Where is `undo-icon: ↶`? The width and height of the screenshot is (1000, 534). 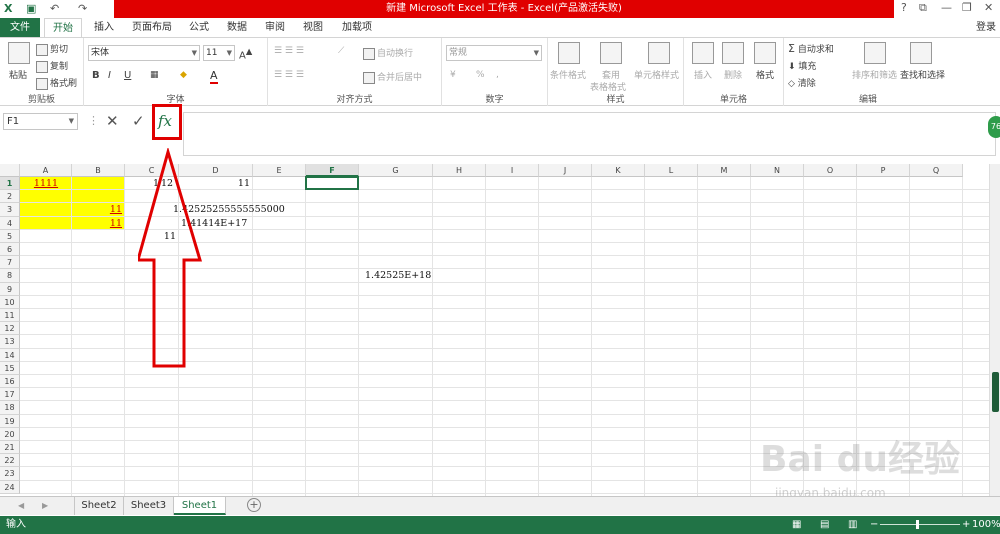
undo-icon: ↶ is located at coordinates (54, 8).